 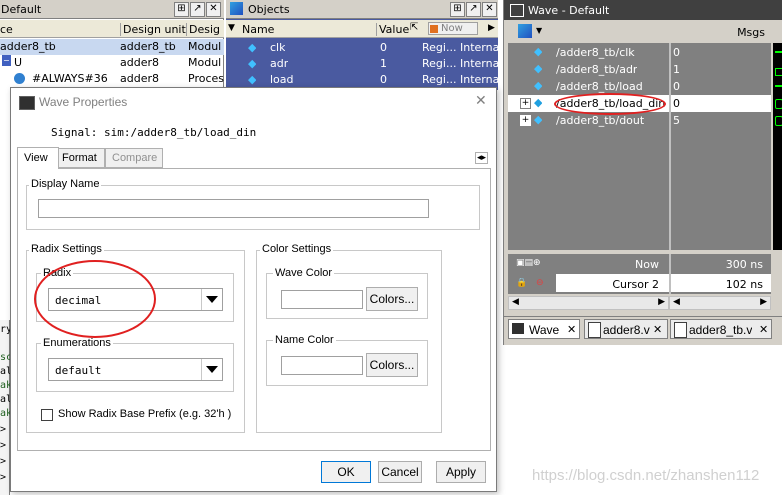 I want to click on name-color-input, so click(x=322, y=365).